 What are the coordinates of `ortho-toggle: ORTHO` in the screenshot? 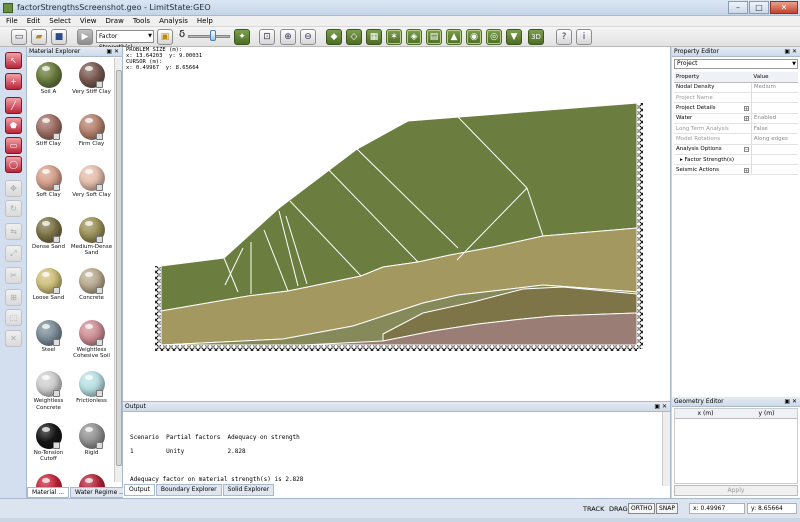 It's located at (642, 508).